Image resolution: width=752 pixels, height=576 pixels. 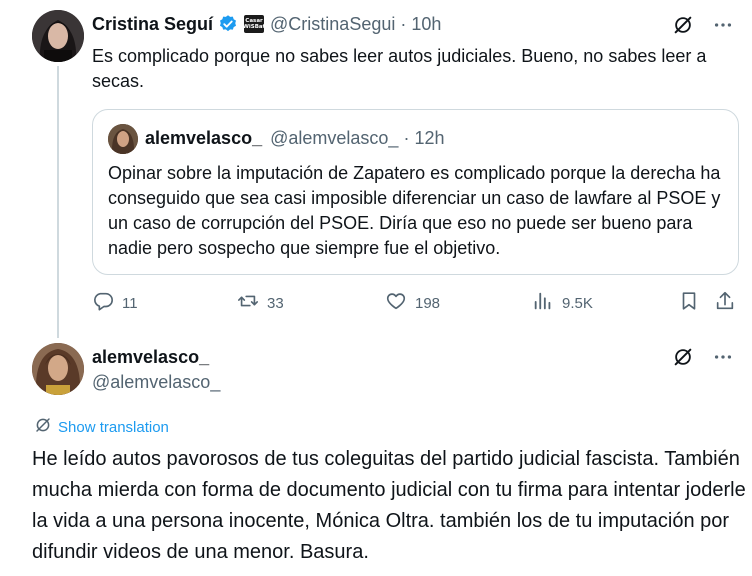 What do you see at coordinates (334, 138) in the screenshot?
I see `quote-author-handle: @alemvelasco_` at bounding box center [334, 138].